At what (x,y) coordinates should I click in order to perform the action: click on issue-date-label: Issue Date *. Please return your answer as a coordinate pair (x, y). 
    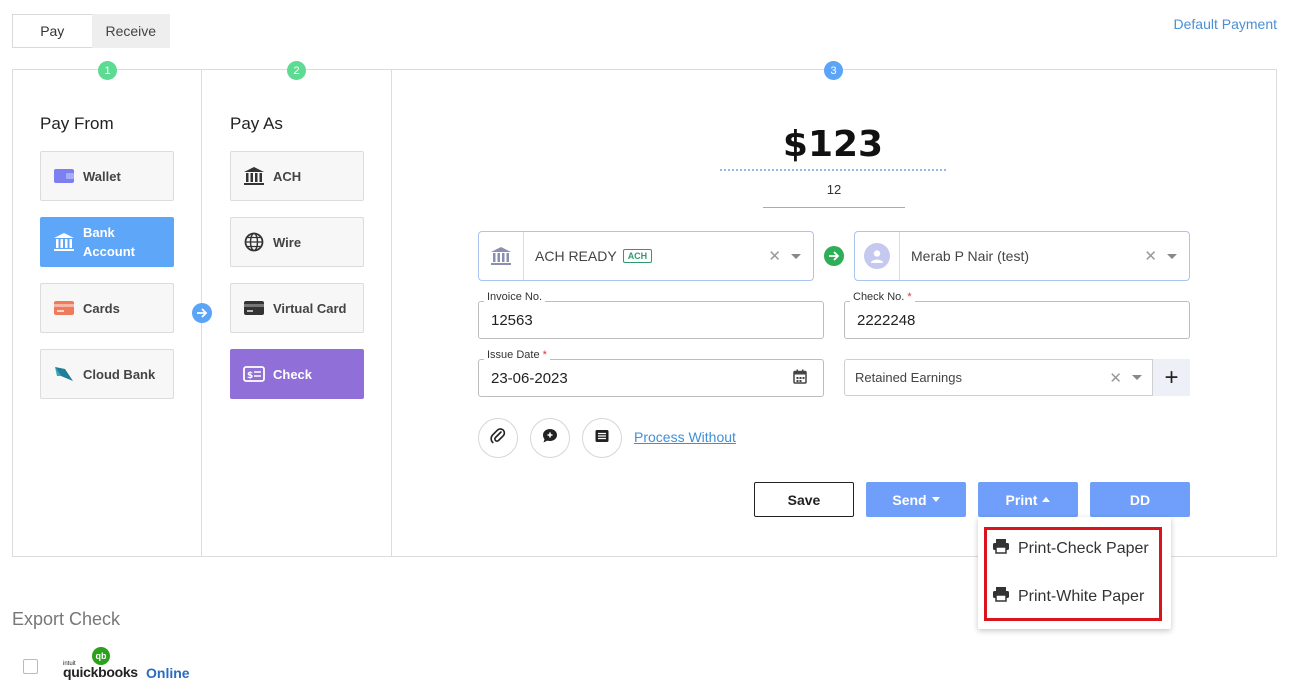
    Looking at the image, I should click on (517, 355).